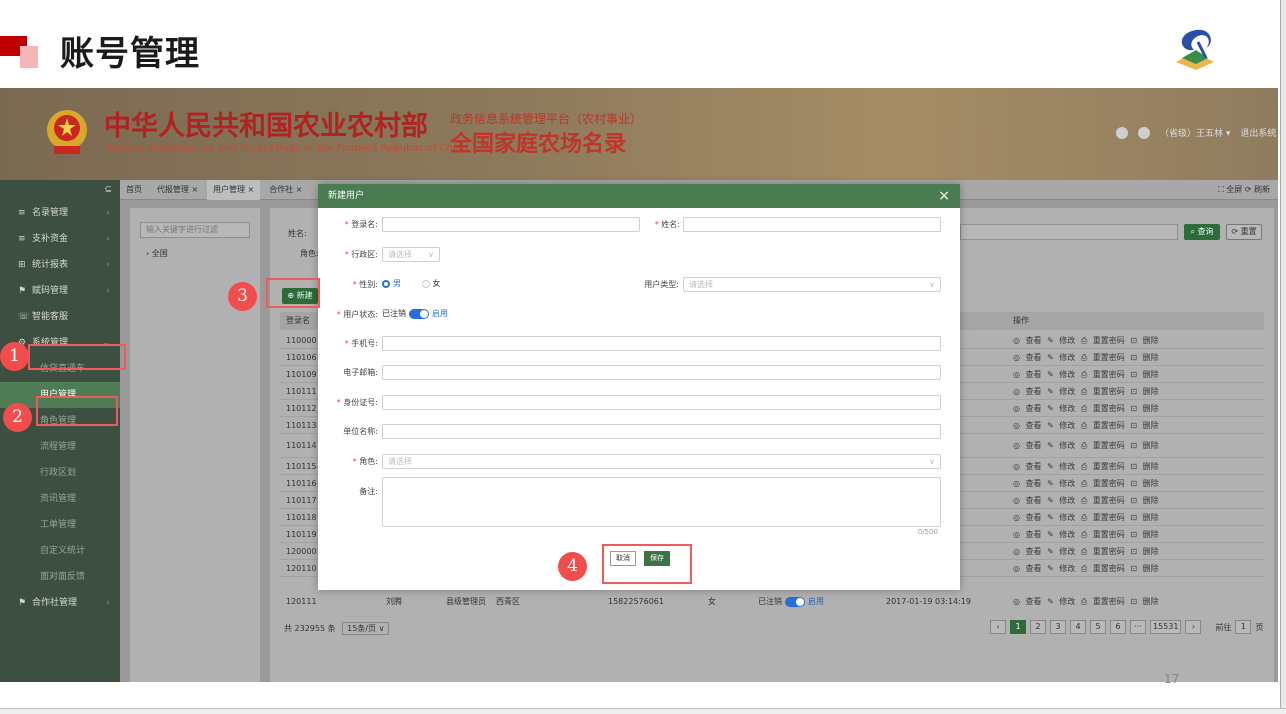 Image resolution: width=1286 pixels, height=714 pixels. Describe the element at coordinates (661, 502) in the screenshot. I see `remark-textarea` at that location.